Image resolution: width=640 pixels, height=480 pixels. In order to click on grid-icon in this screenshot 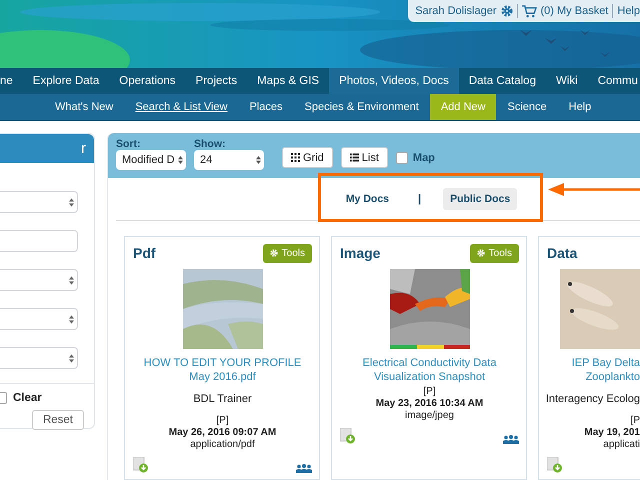, I will do `click(295, 157)`.